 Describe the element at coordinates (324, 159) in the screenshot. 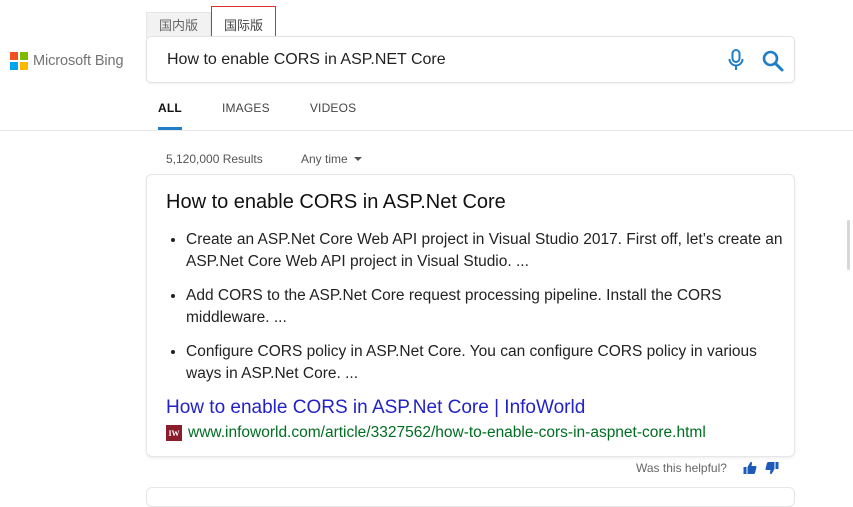

I see `time-filter-label: Any time` at that location.